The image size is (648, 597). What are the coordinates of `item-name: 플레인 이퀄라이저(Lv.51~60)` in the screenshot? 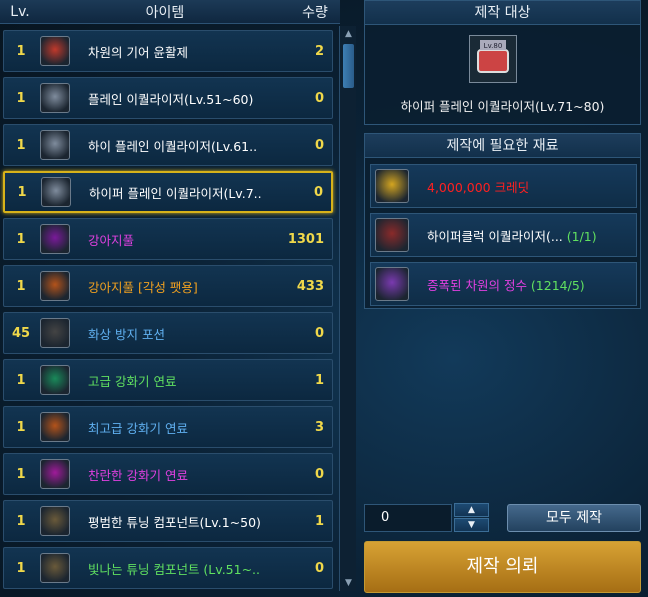 It's located at (171, 99).